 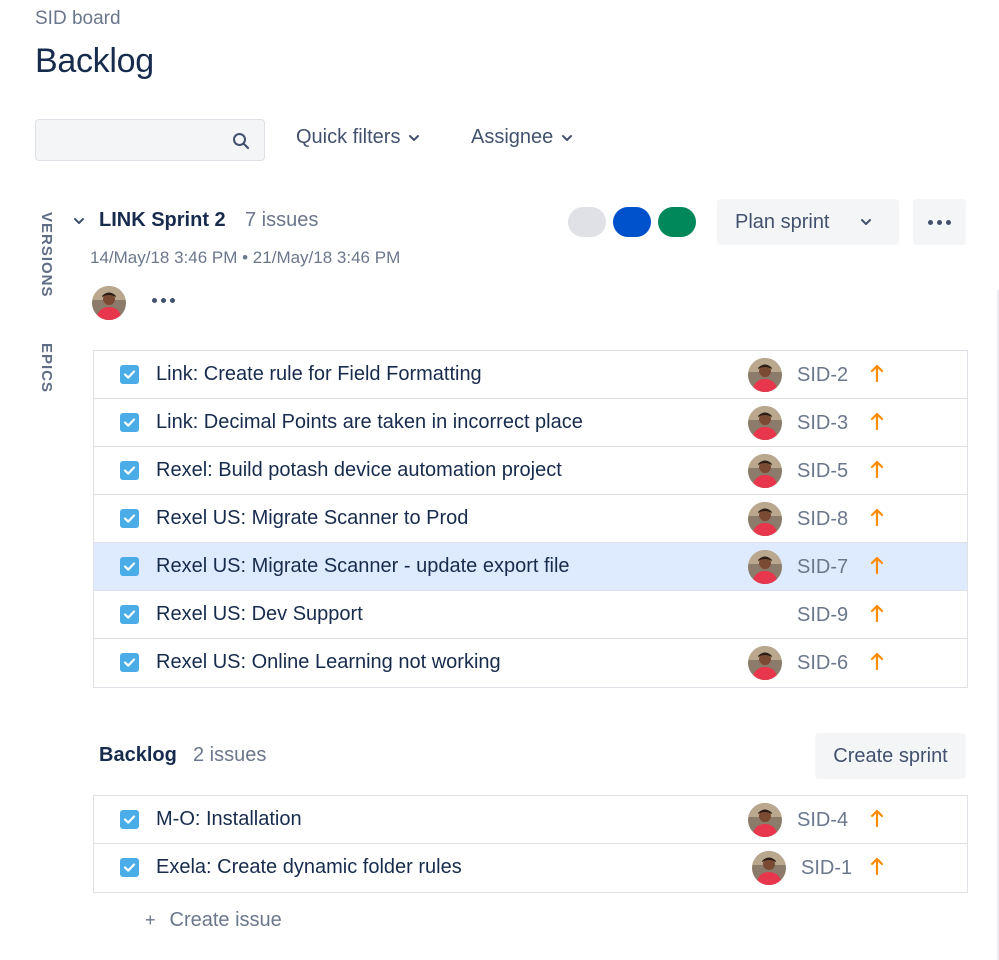 I want to click on sprint-participants-more-icon, so click(x=163, y=300).